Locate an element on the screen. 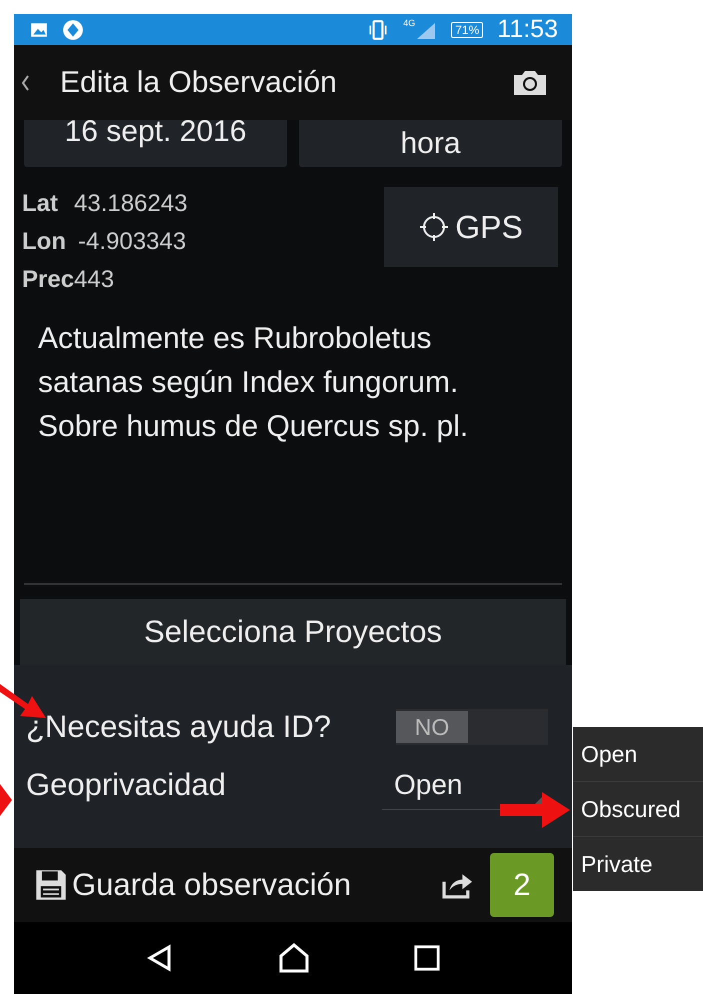 This screenshot has width=703, height=994. help-id-label: ¿Necesitas ayuda ID? is located at coordinates (178, 727).